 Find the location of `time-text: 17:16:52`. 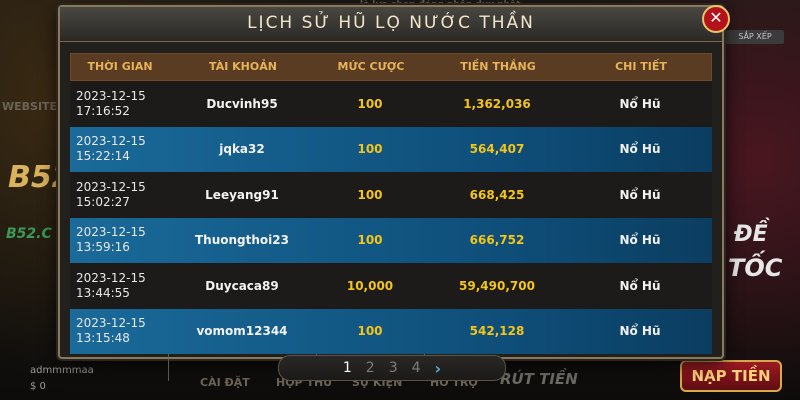

time-text: 17:16:52 is located at coordinates (103, 110).